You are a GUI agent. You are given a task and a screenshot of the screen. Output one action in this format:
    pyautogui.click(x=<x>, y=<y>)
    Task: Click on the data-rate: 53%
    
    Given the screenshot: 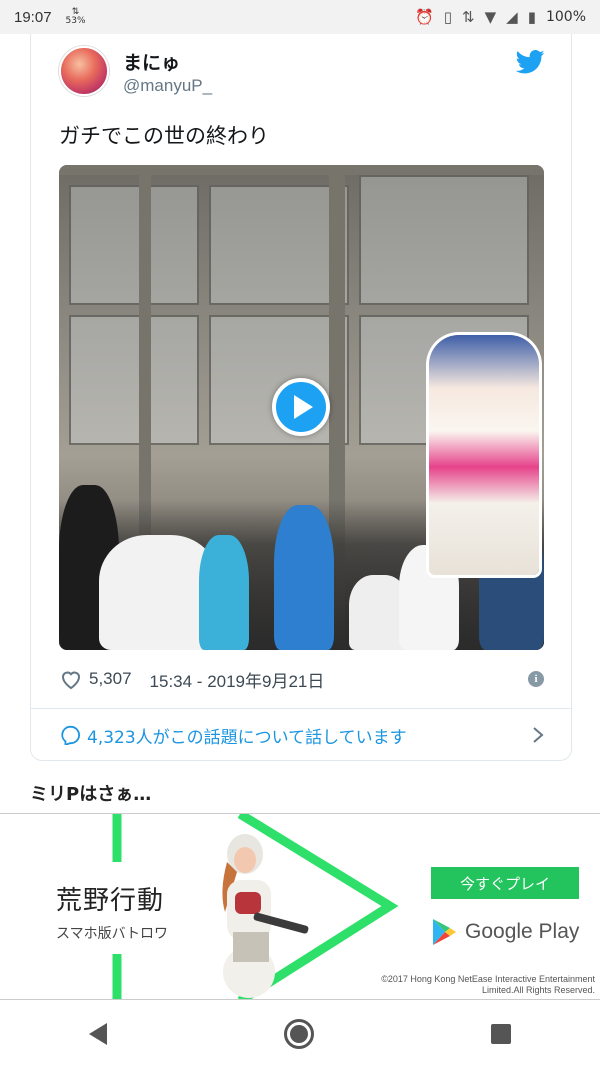 What is the action you would take?
    pyautogui.click(x=75, y=21)
    